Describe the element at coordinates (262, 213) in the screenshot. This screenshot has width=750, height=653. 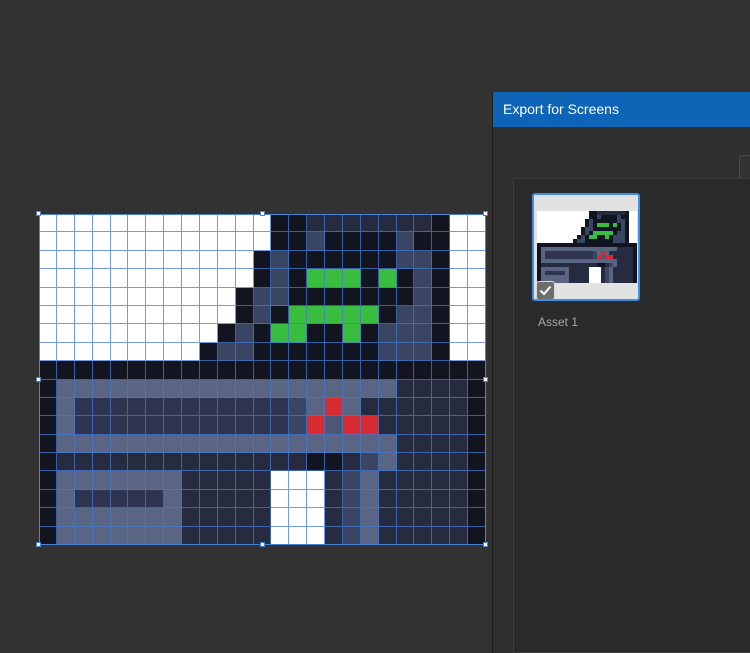
I see `resize-handle-top-middle` at that location.